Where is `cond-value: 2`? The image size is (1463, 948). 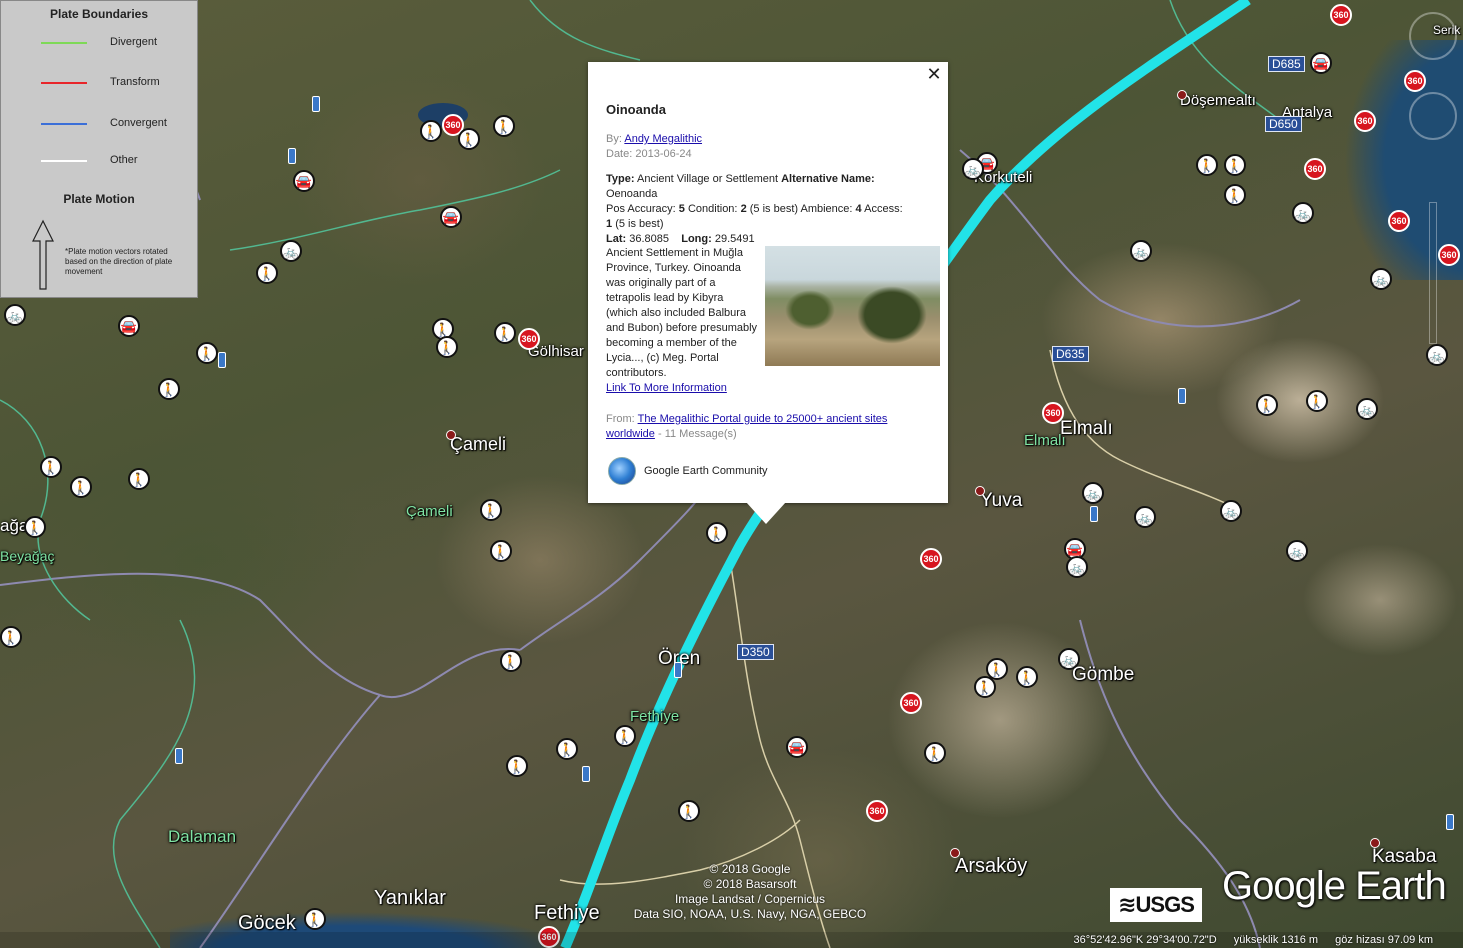
cond-value: 2 is located at coordinates (743, 209).